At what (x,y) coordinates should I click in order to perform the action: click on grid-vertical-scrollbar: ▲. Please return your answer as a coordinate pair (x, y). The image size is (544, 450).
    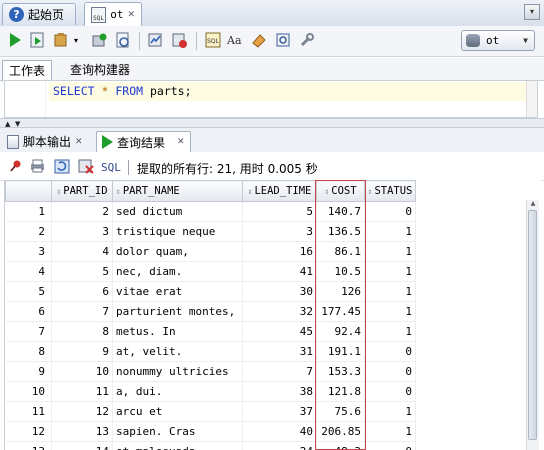
    Looking at the image, I should click on (532, 325).